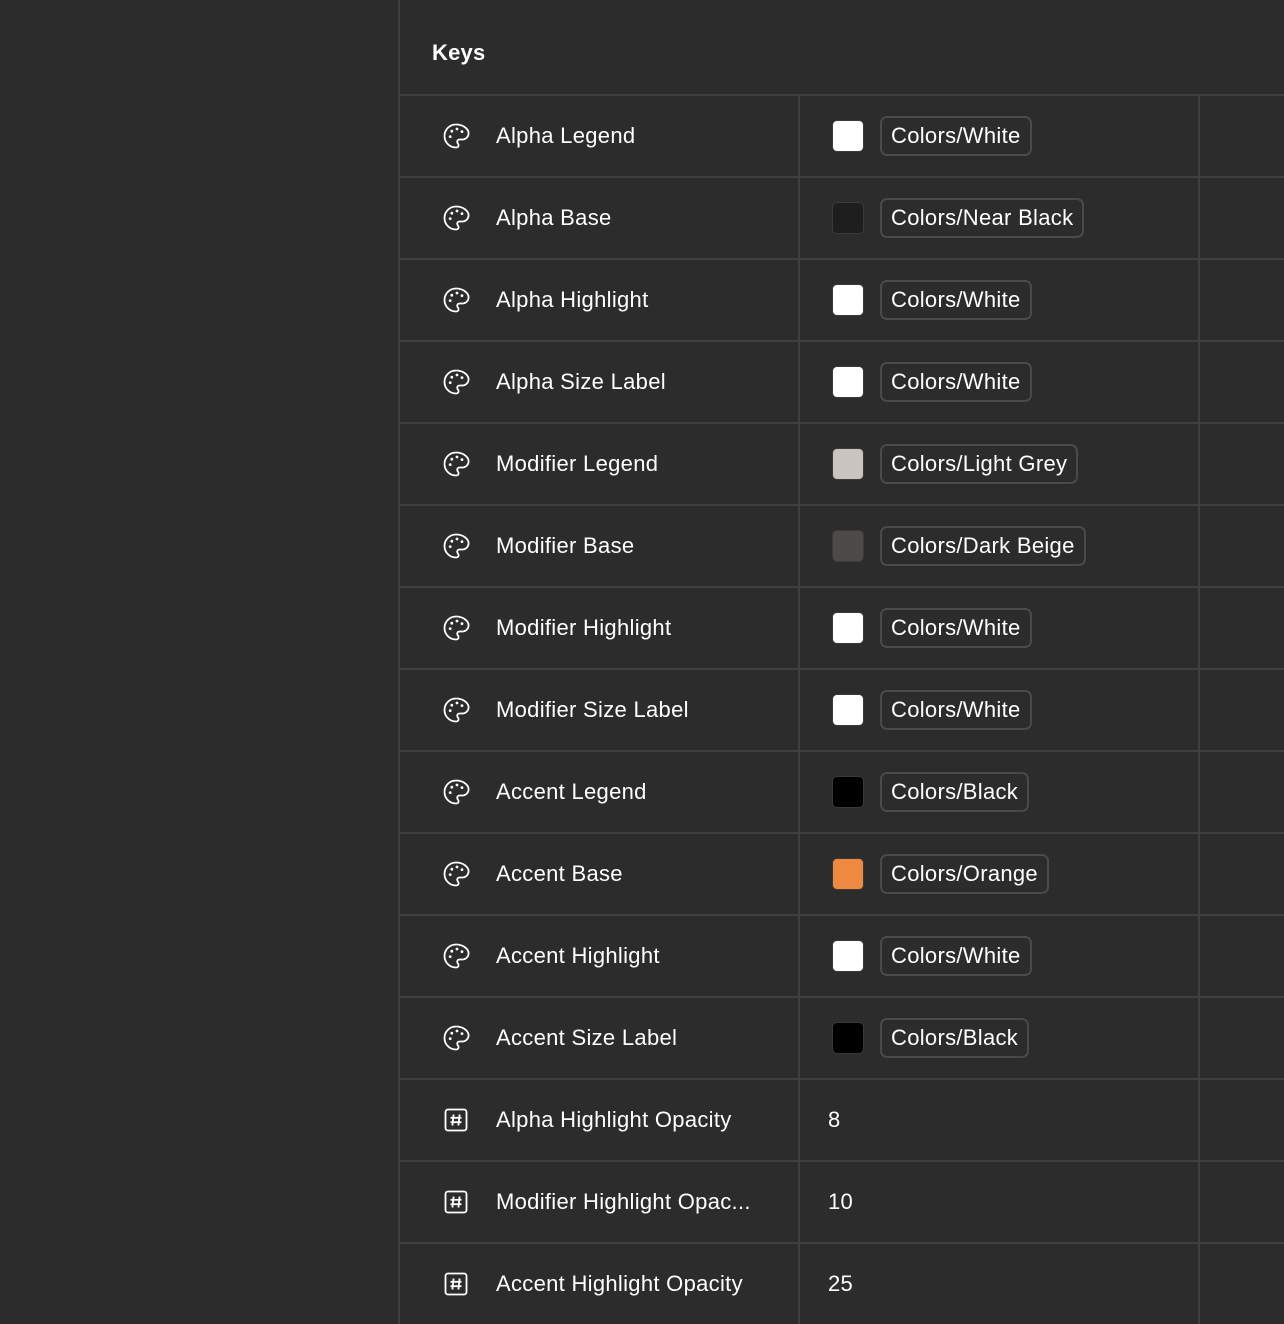 Image resolution: width=1284 pixels, height=1324 pixels. What do you see at coordinates (834, 1120) in the screenshot?
I see `number-value: 8` at bounding box center [834, 1120].